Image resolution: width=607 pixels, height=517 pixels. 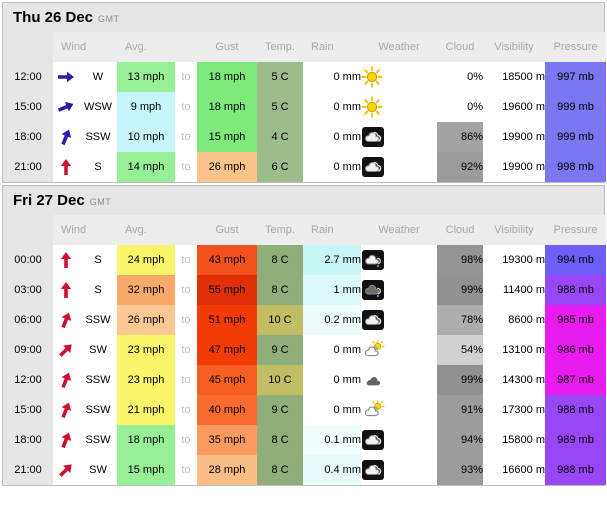 What do you see at coordinates (227, 290) in the screenshot?
I see `wind-gust-cell: 55 mph` at bounding box center [227, 290].